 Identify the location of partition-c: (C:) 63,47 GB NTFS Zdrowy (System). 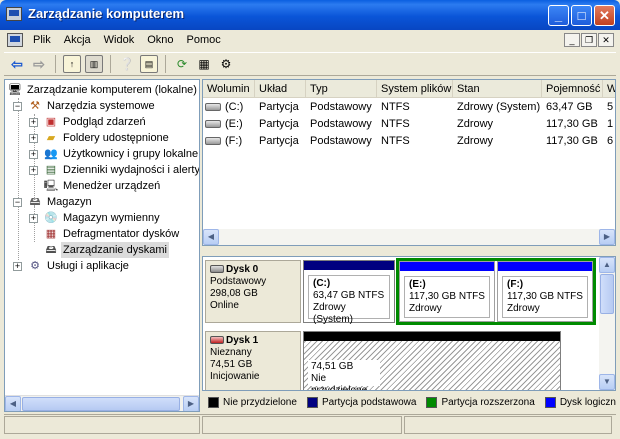
(349, 292).